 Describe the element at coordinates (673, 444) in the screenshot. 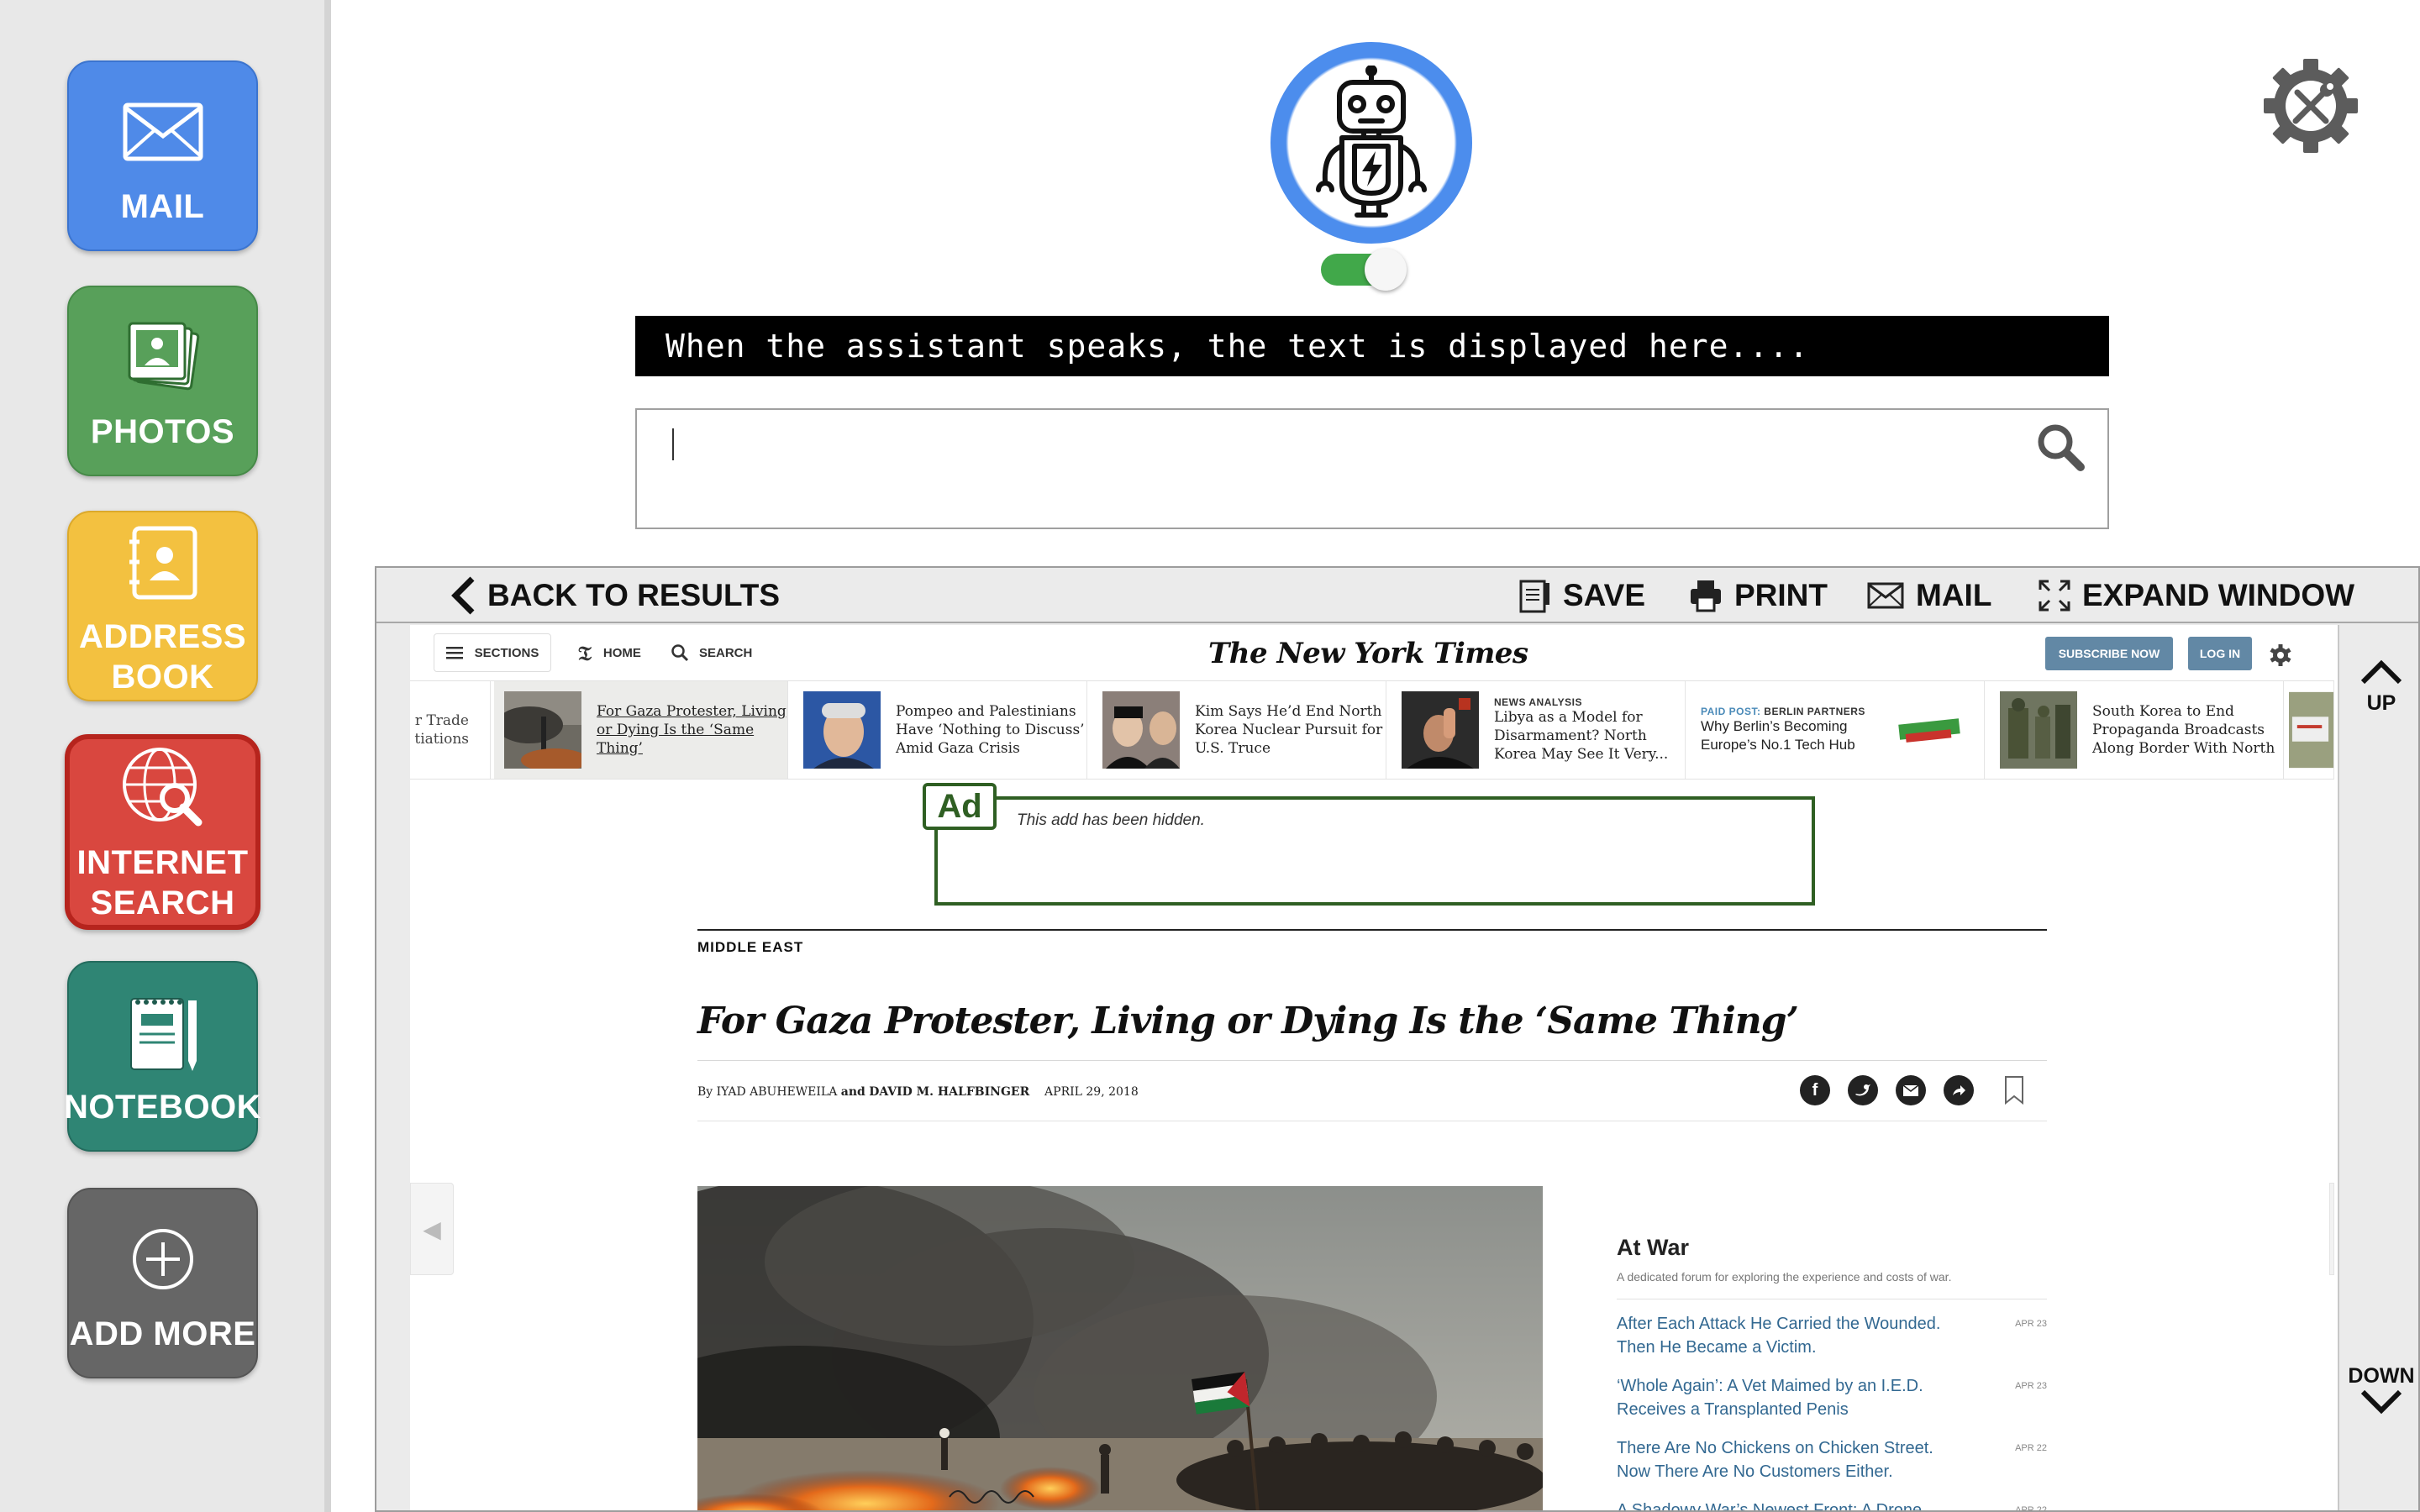

I see `text-caret` at that location.